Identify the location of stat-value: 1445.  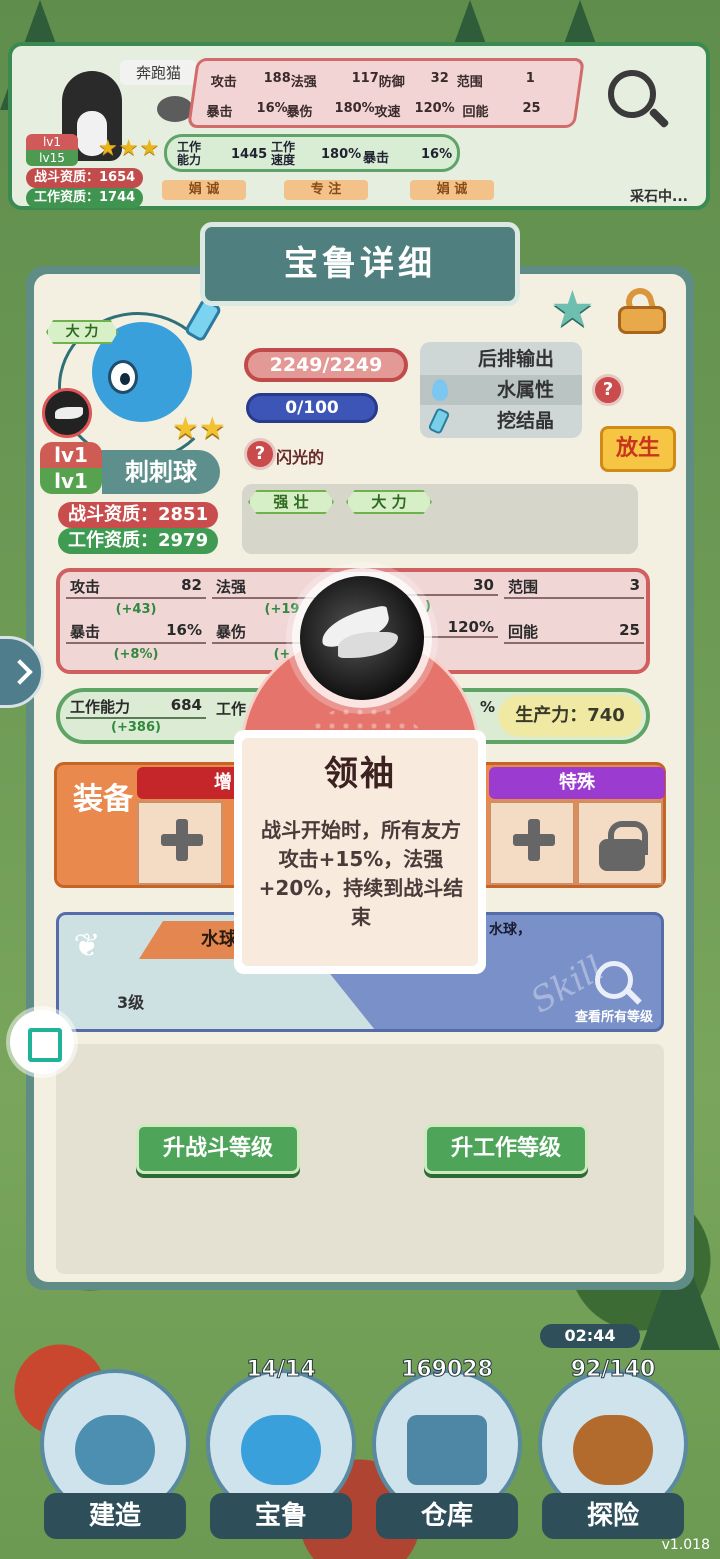
(249, 154).